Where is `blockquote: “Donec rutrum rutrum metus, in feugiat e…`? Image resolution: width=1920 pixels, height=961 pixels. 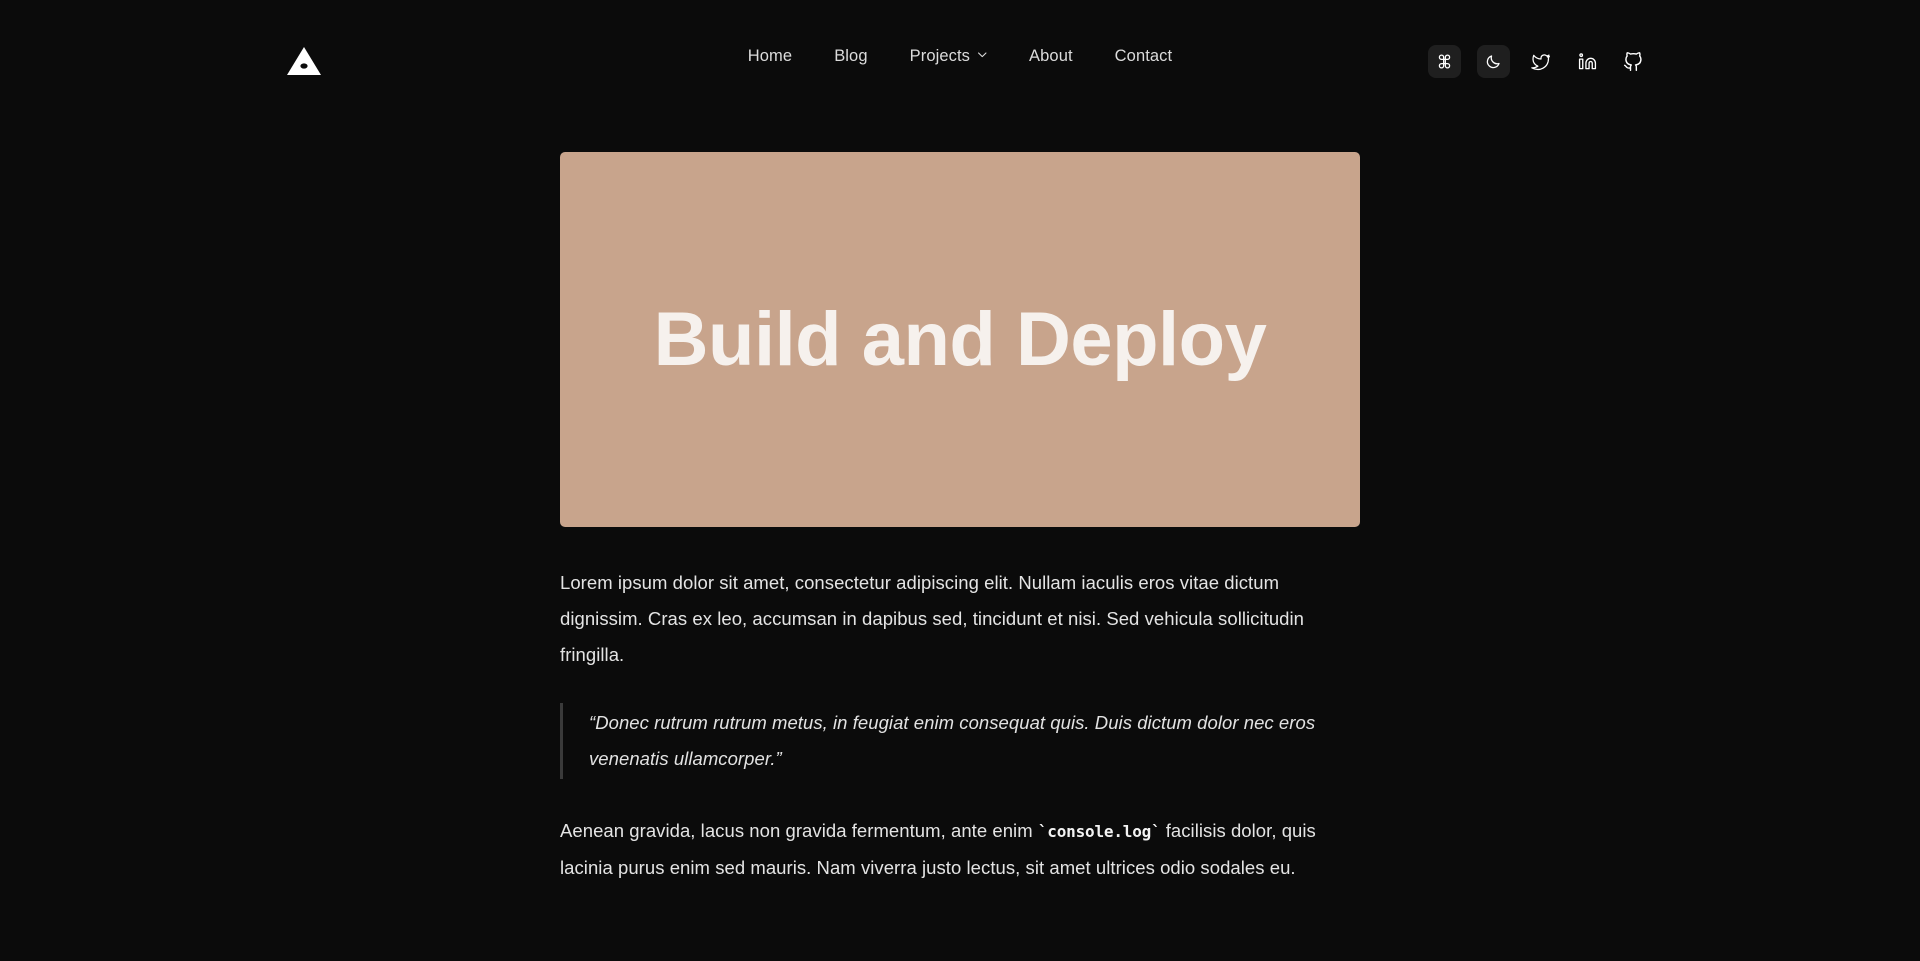
blockquote: “Donec rutrum rutrum metus, in feugiat e… is located at coordinates (960, 741).